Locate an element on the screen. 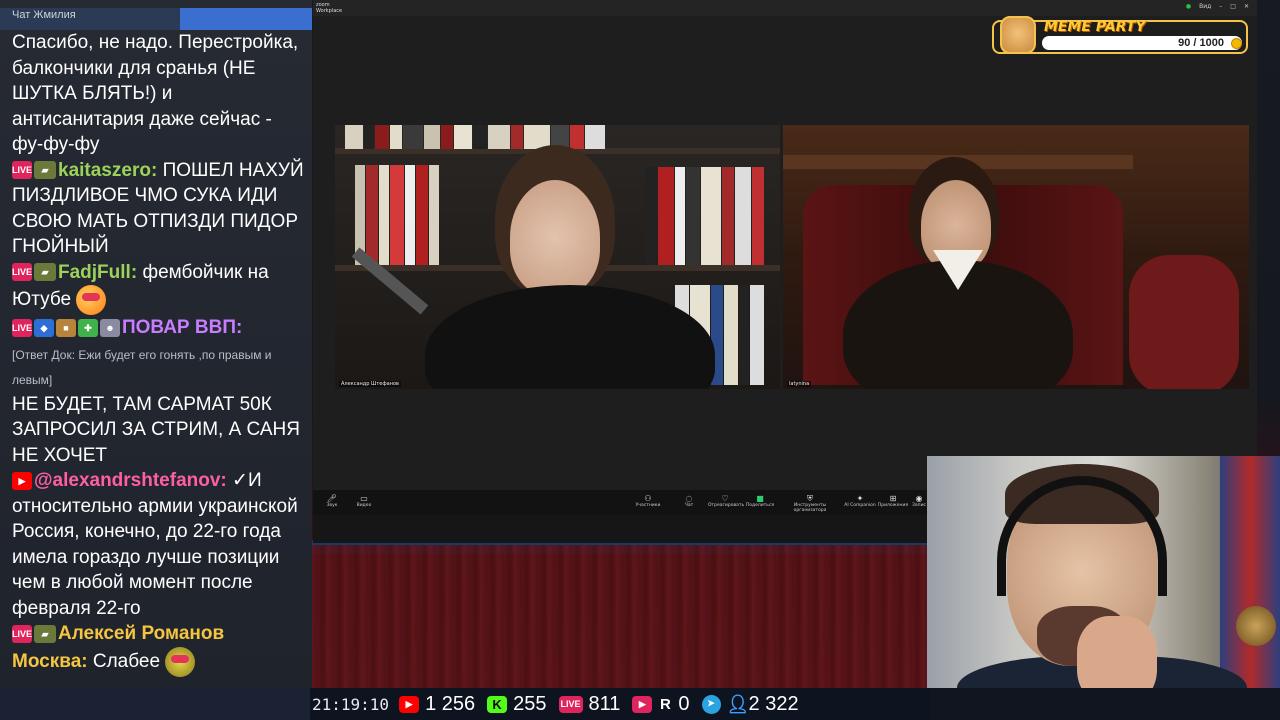 Image resolution: width=1280 pixels, height=720 pixels. react-button: ♡ Отреагировать is located at coordinates (726, 501).